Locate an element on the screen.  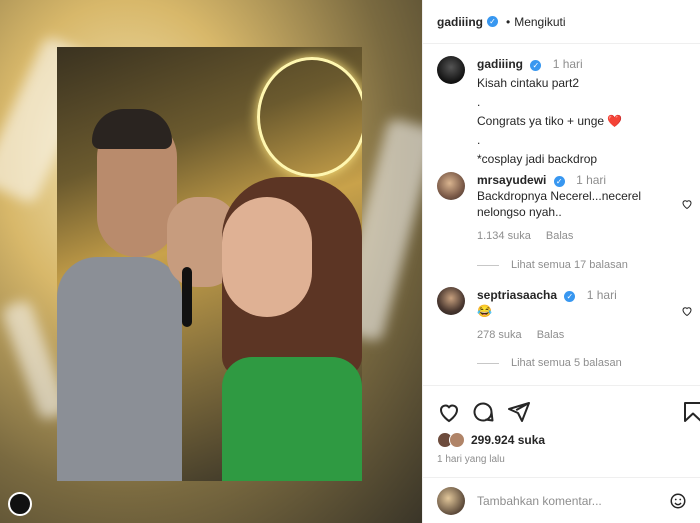
comment-icon is located at coordinates (483, 412).